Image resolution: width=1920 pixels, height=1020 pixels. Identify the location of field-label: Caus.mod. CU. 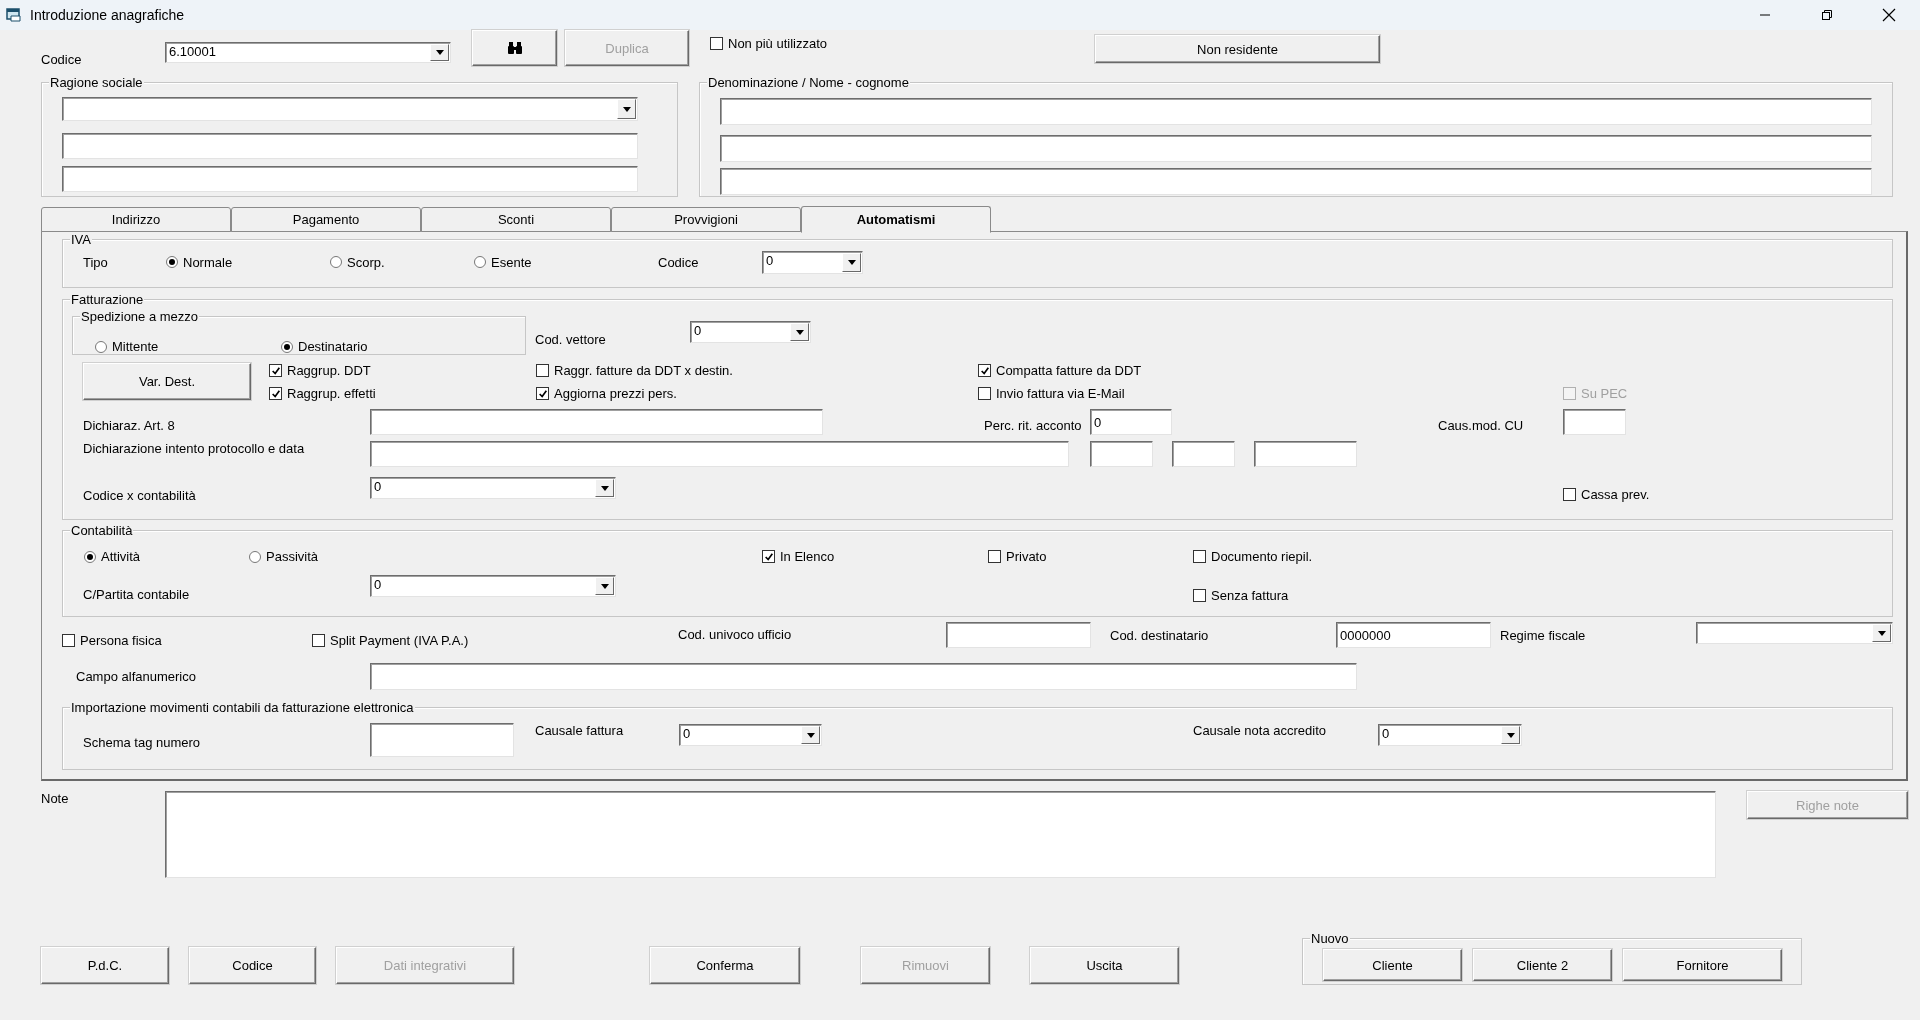
(1481, 425).